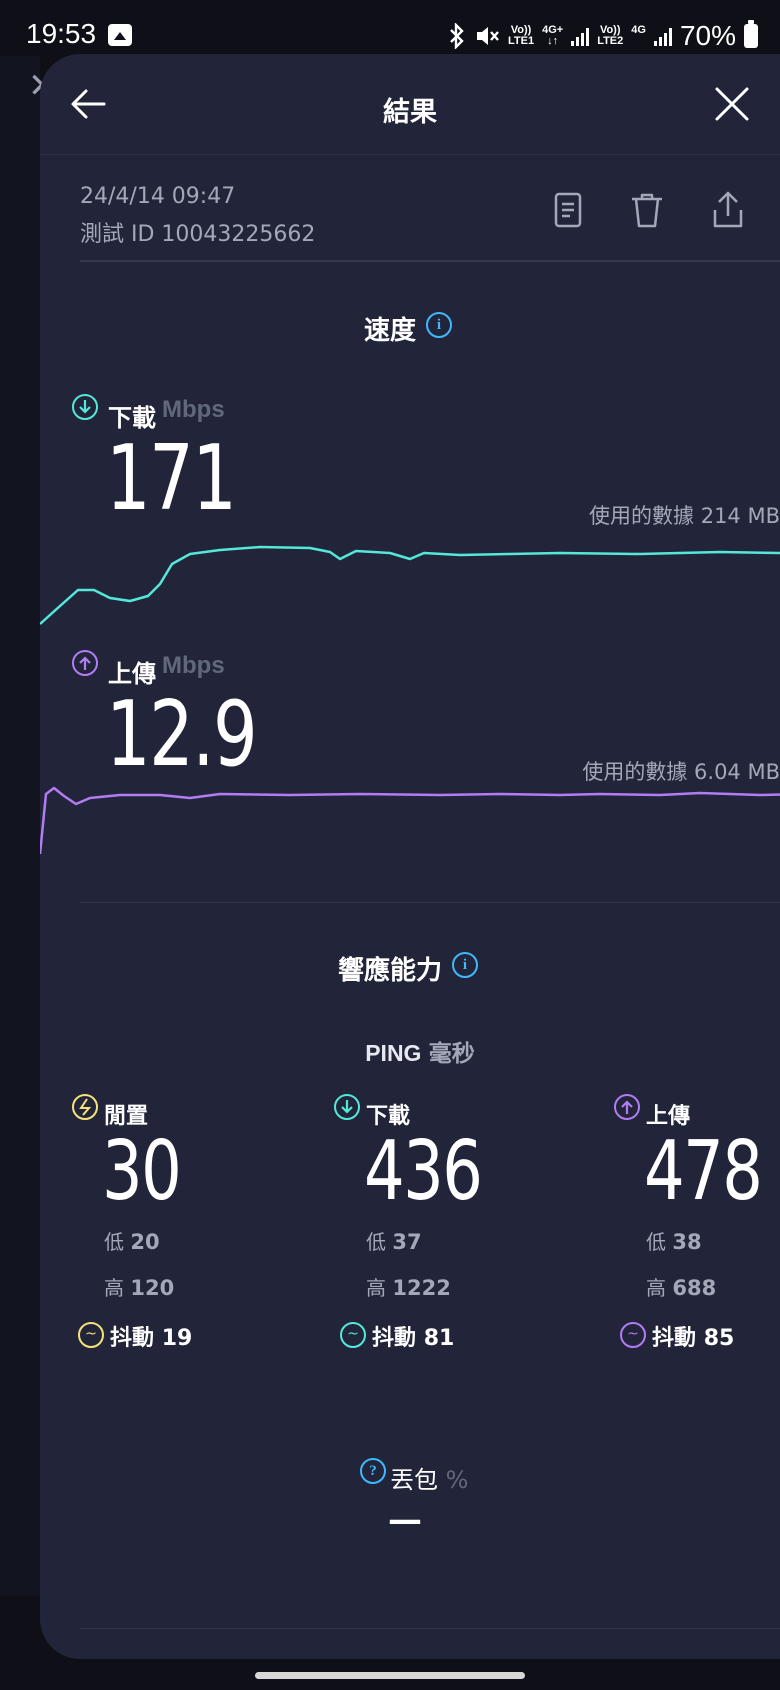 The width and height of the screenshot is (780, 1690). Describe the element at coordinates (394, 1242) in the screenshot. I see `download-ping-low: 低 37` at that location.